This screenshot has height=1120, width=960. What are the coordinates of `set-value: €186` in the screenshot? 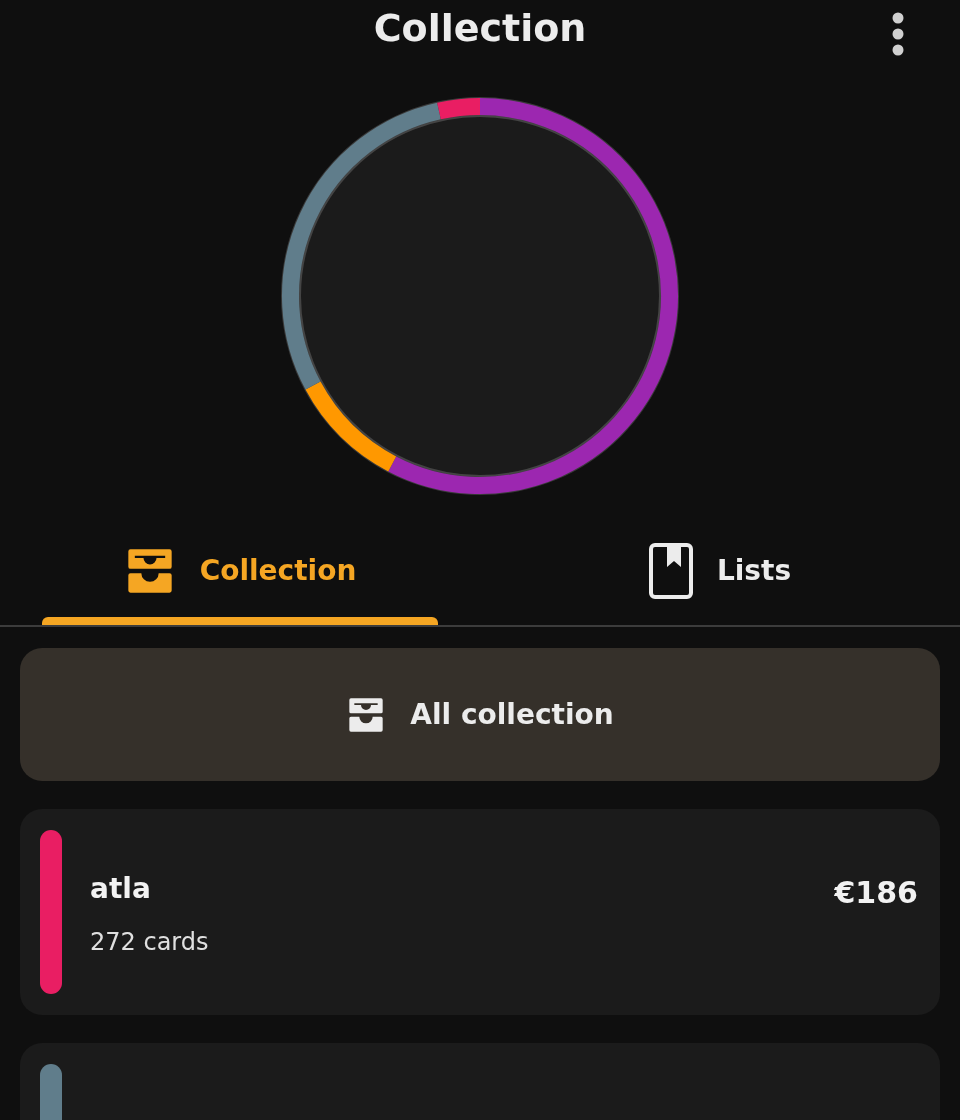 It's located at (876, 893).